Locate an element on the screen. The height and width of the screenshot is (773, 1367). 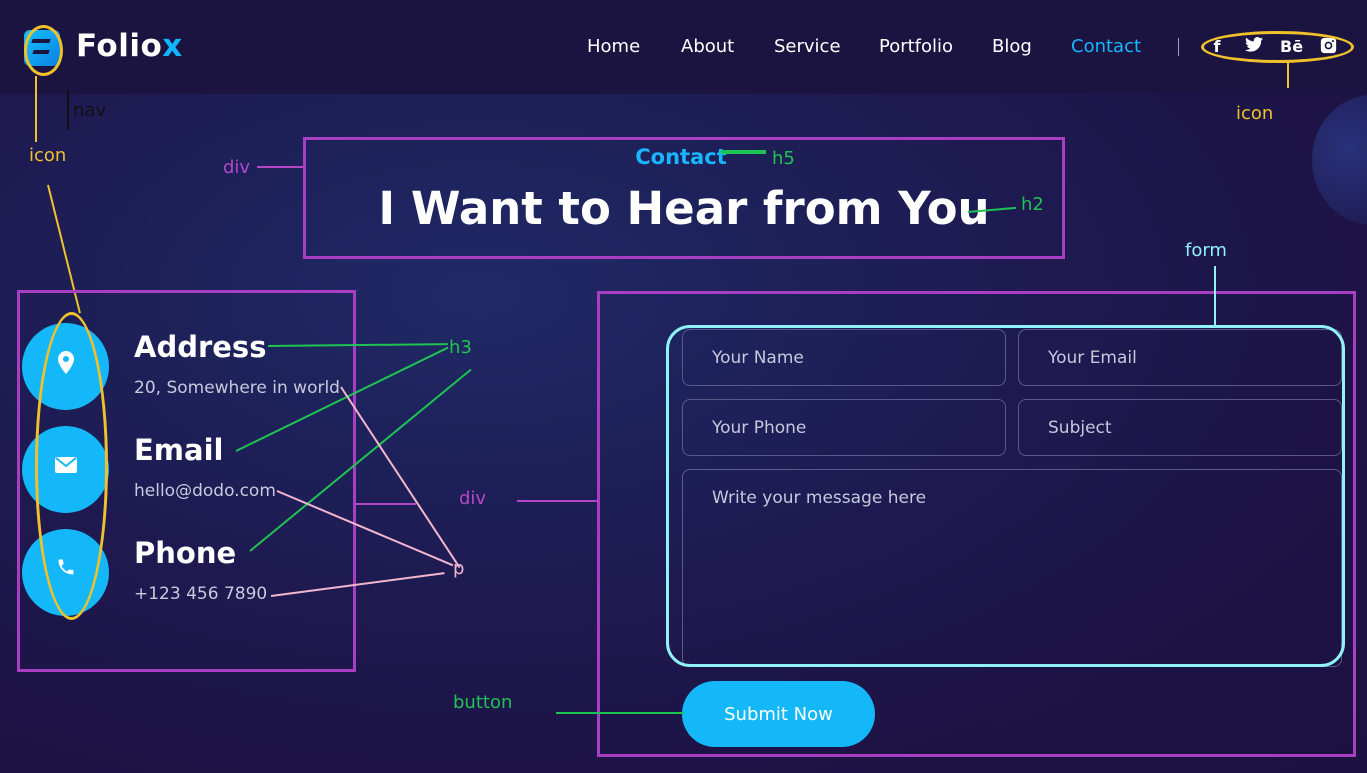
decorative-orb is located at coordinates (1339, 160).